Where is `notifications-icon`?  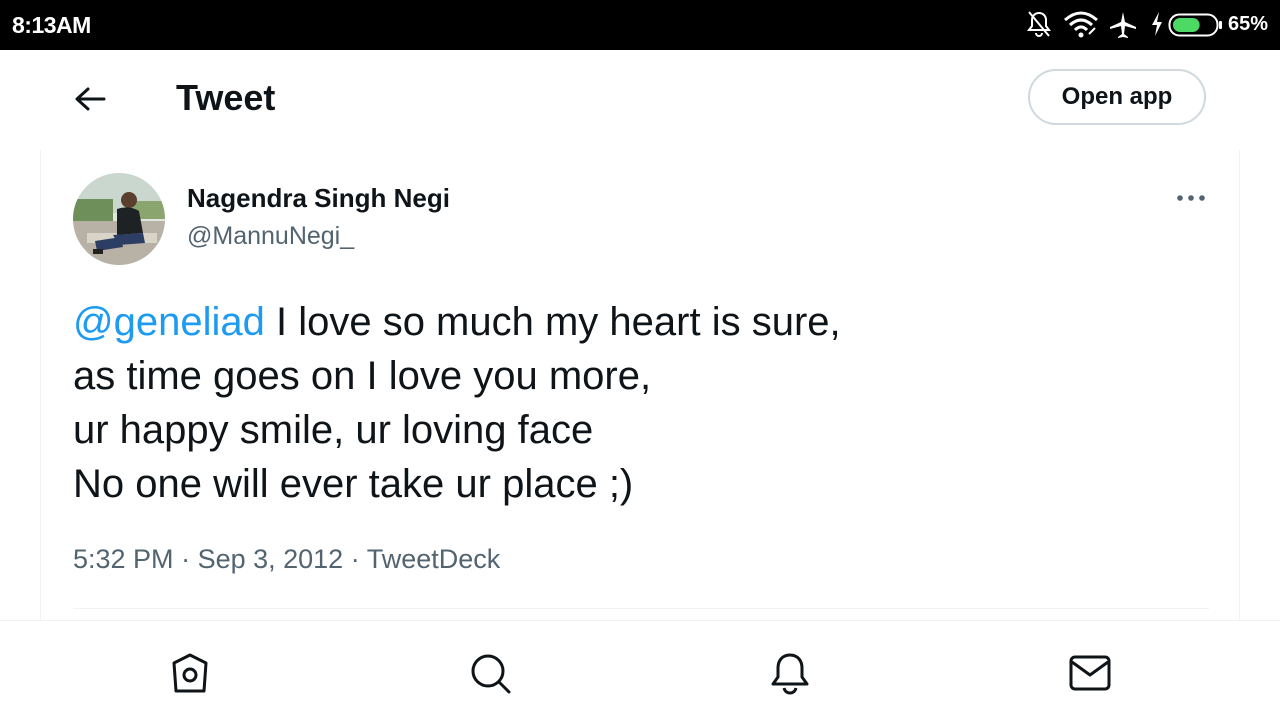 notifications-icon is located at coordinates (790, 674).